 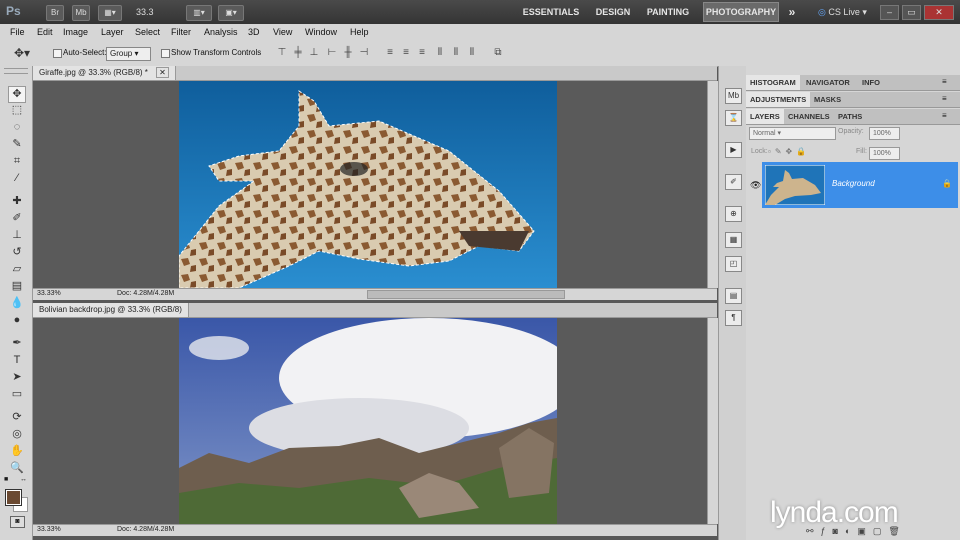 What do you see at coordinates (17, 451) in the screenshot?
I see `hand-tool-icon: ✋` at bounding box center [17, 451].